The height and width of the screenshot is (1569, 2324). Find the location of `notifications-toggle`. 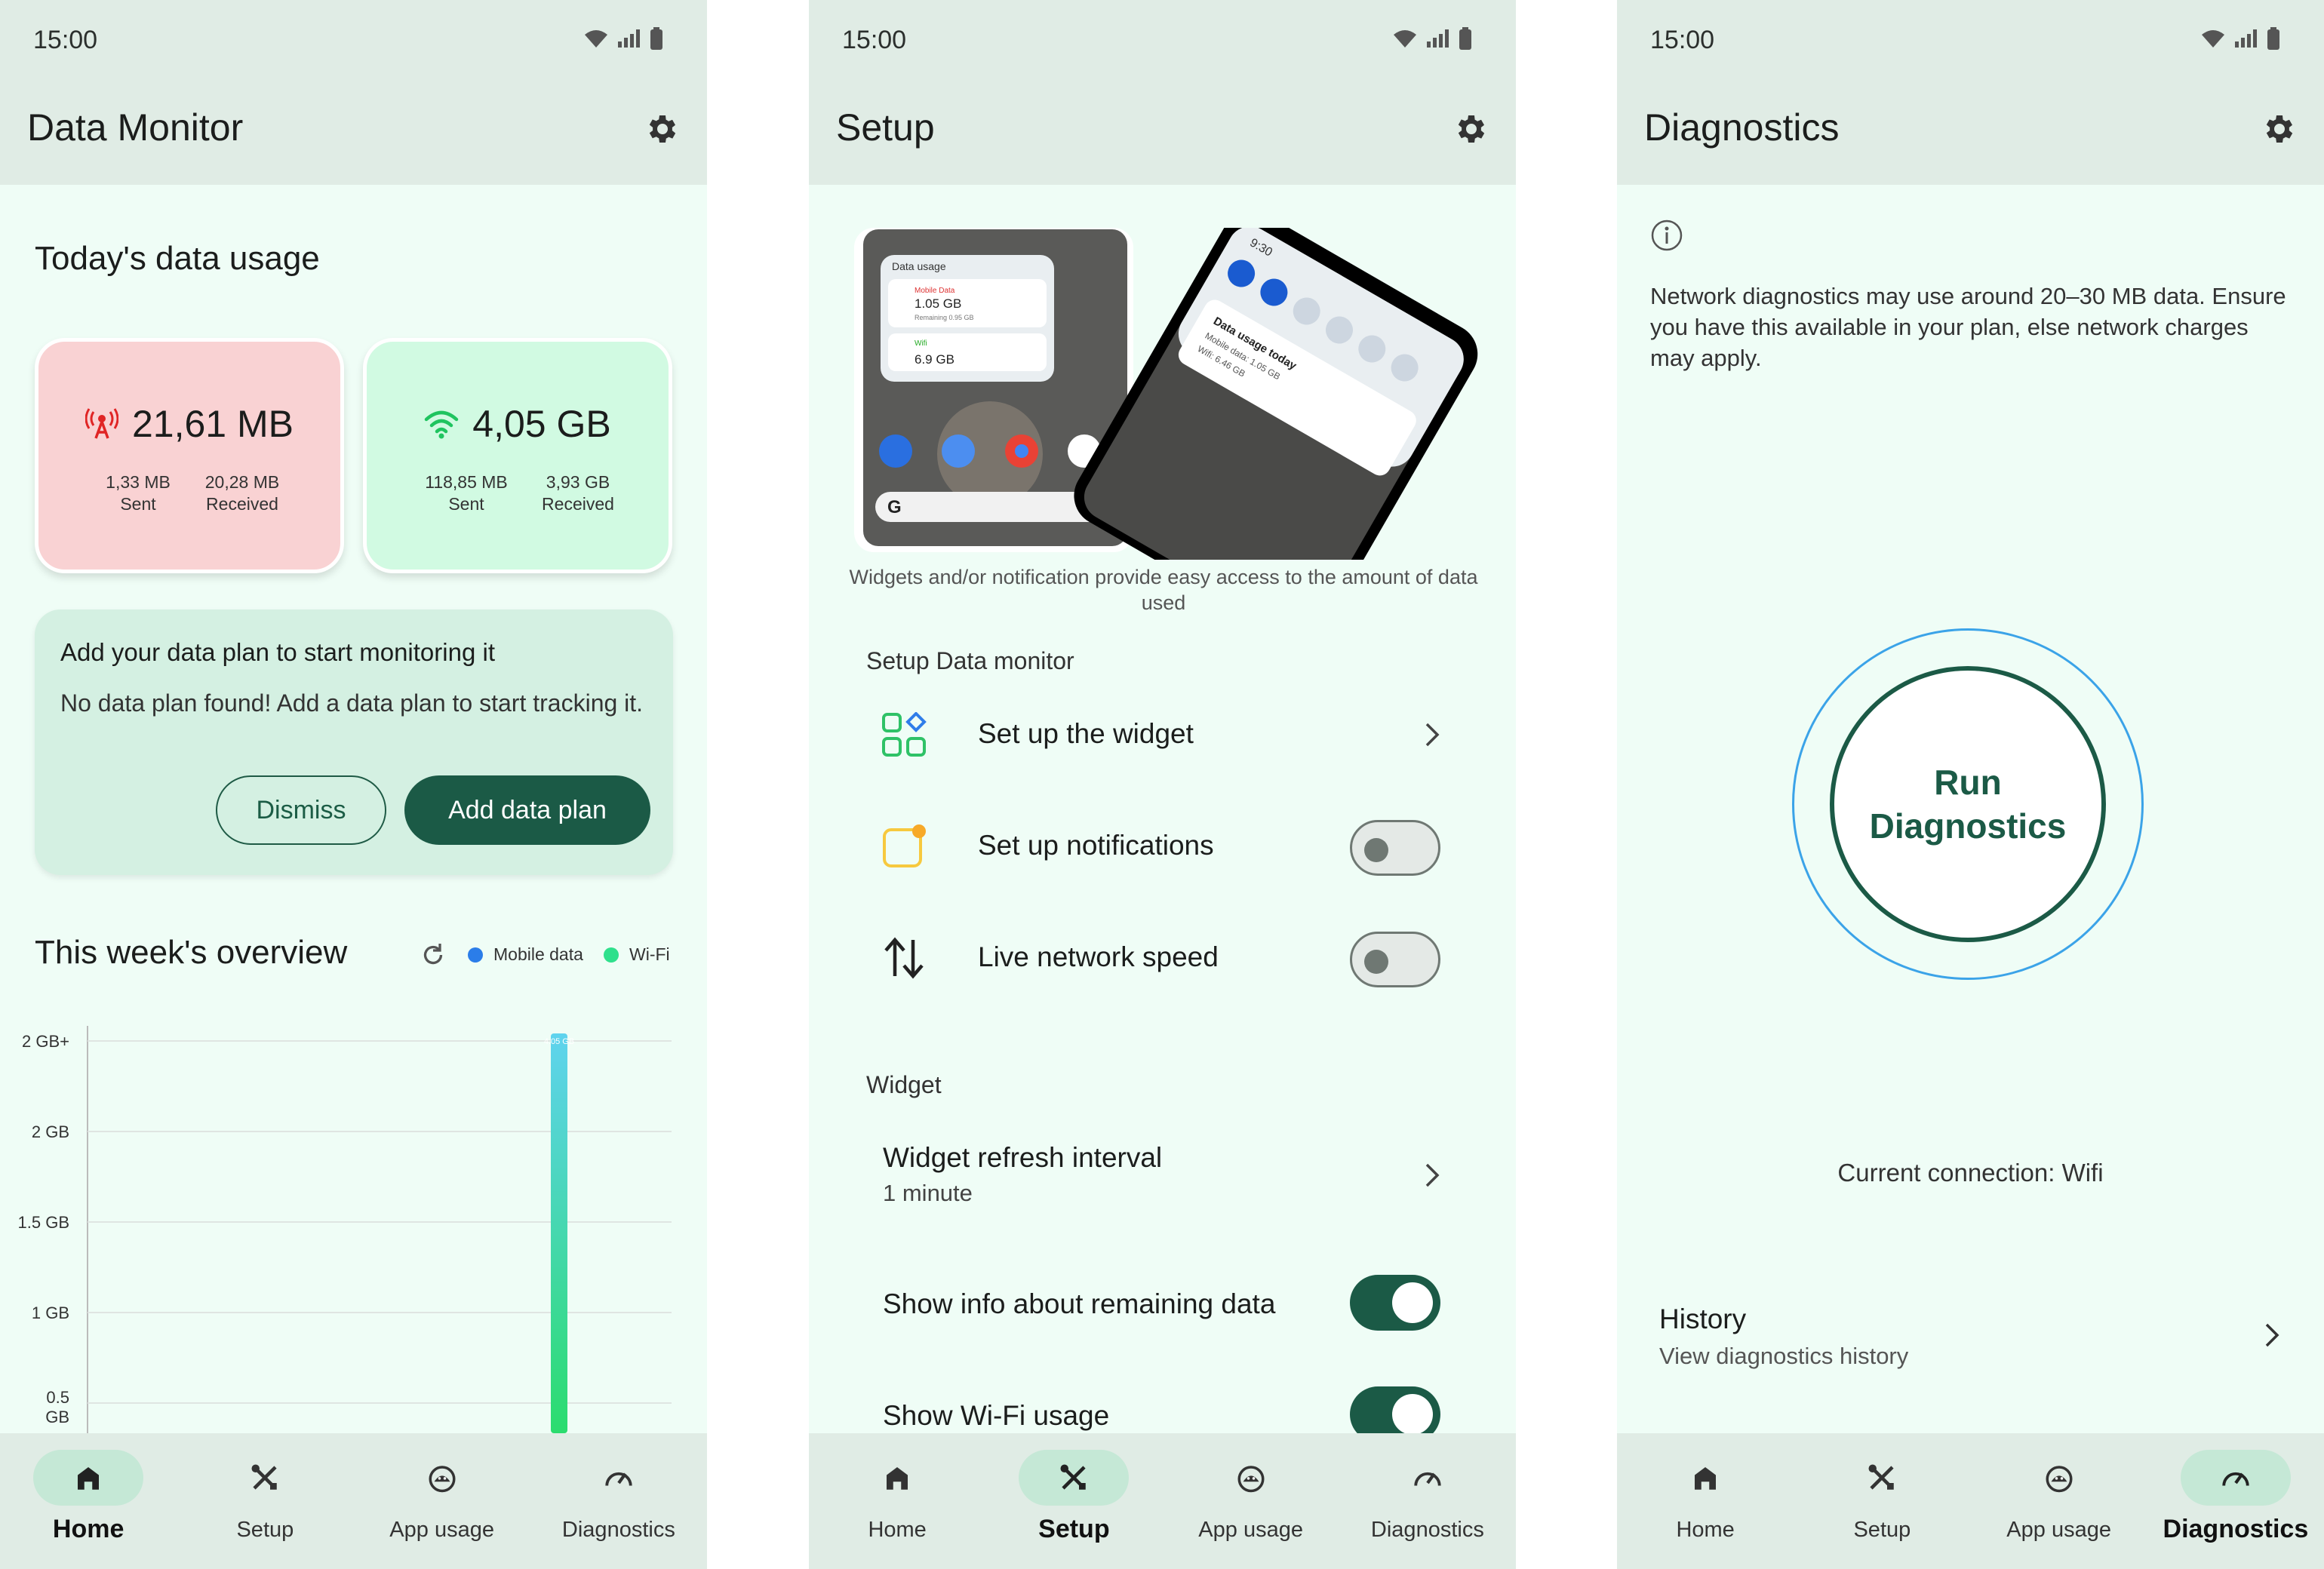

notifications-toggle is located at coordinates (1395, 848).